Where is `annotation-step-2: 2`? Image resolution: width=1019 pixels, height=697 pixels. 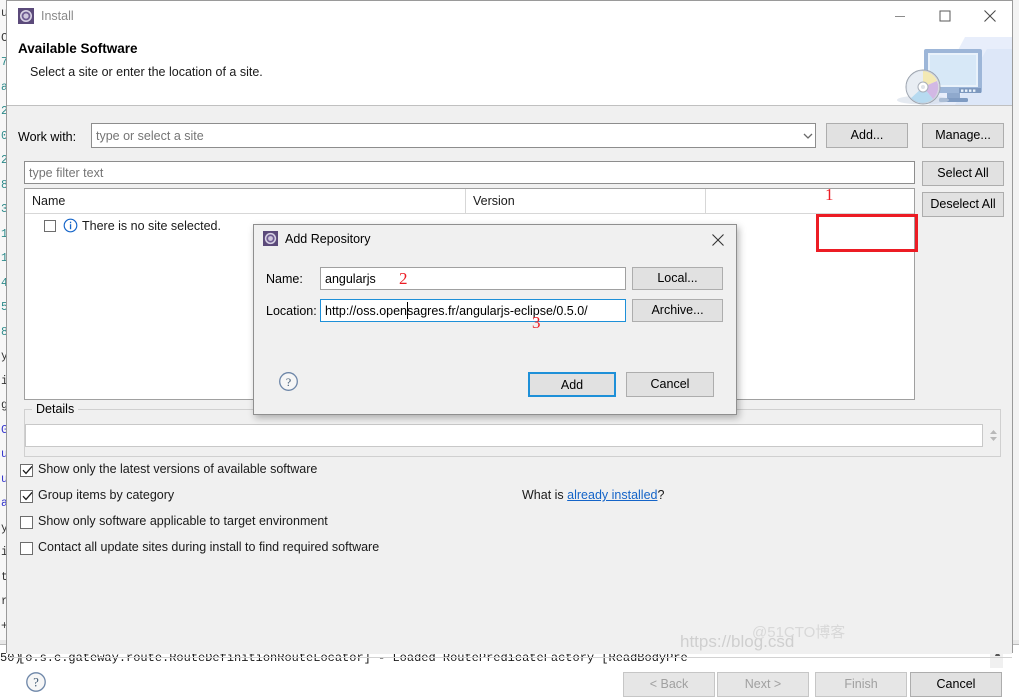 annotation-step-2: 2 is located at coordinates (403, 278).